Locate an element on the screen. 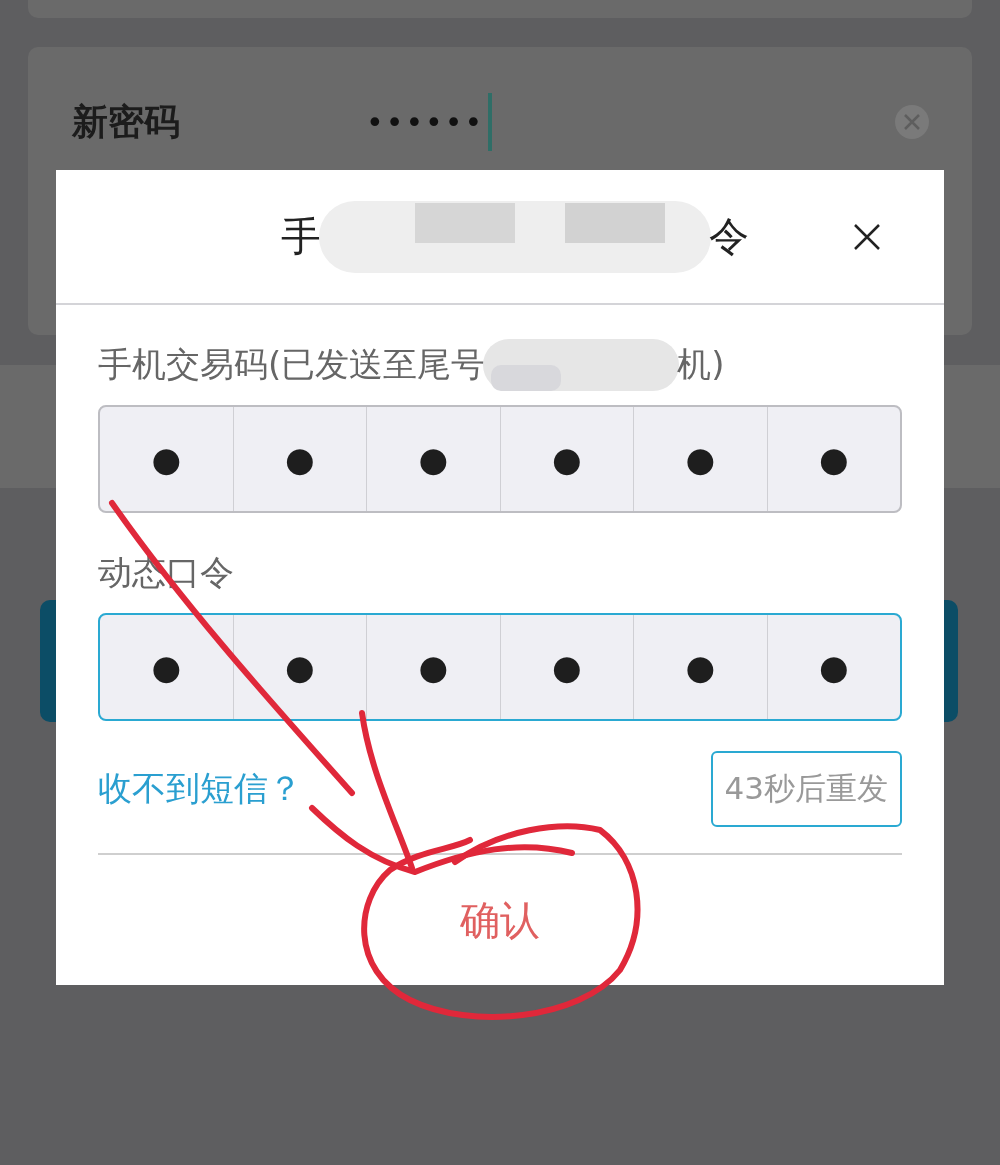  dialog-title: 手 is located at coordinates (301, 236).